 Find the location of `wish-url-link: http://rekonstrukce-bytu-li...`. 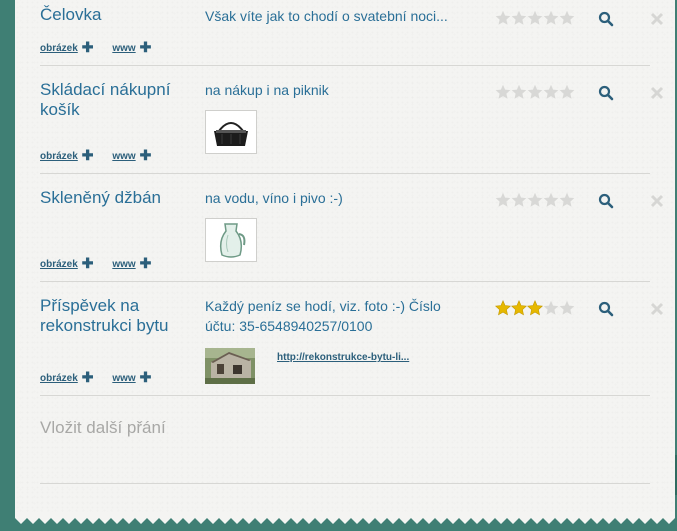

wish-url-link: http://rekonstrukce-bytu-li... is located at coordinates (343, 357).